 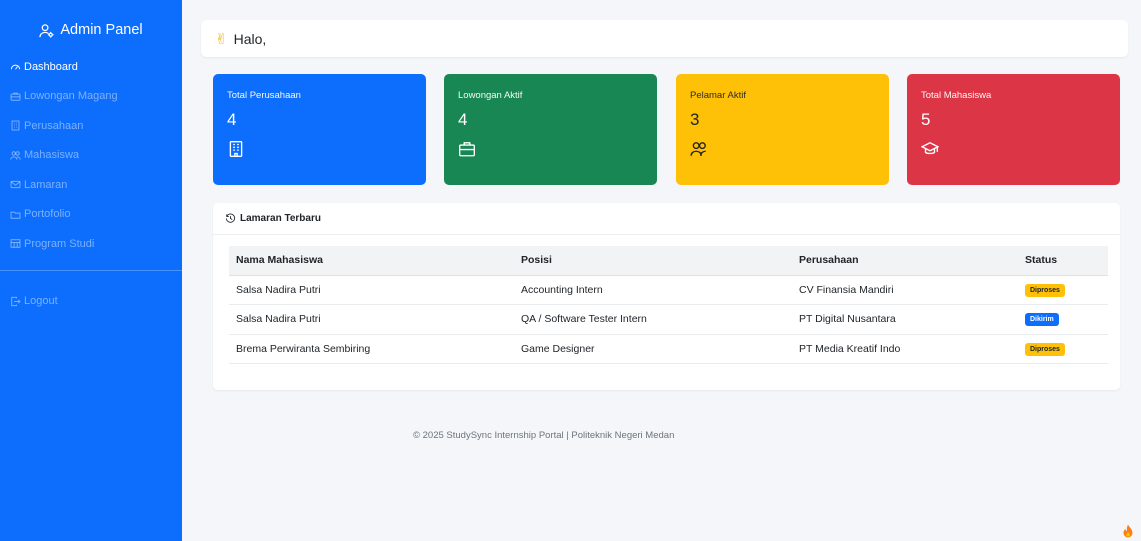 I want to click on stat-value: 5, so click(x=926, y=119).